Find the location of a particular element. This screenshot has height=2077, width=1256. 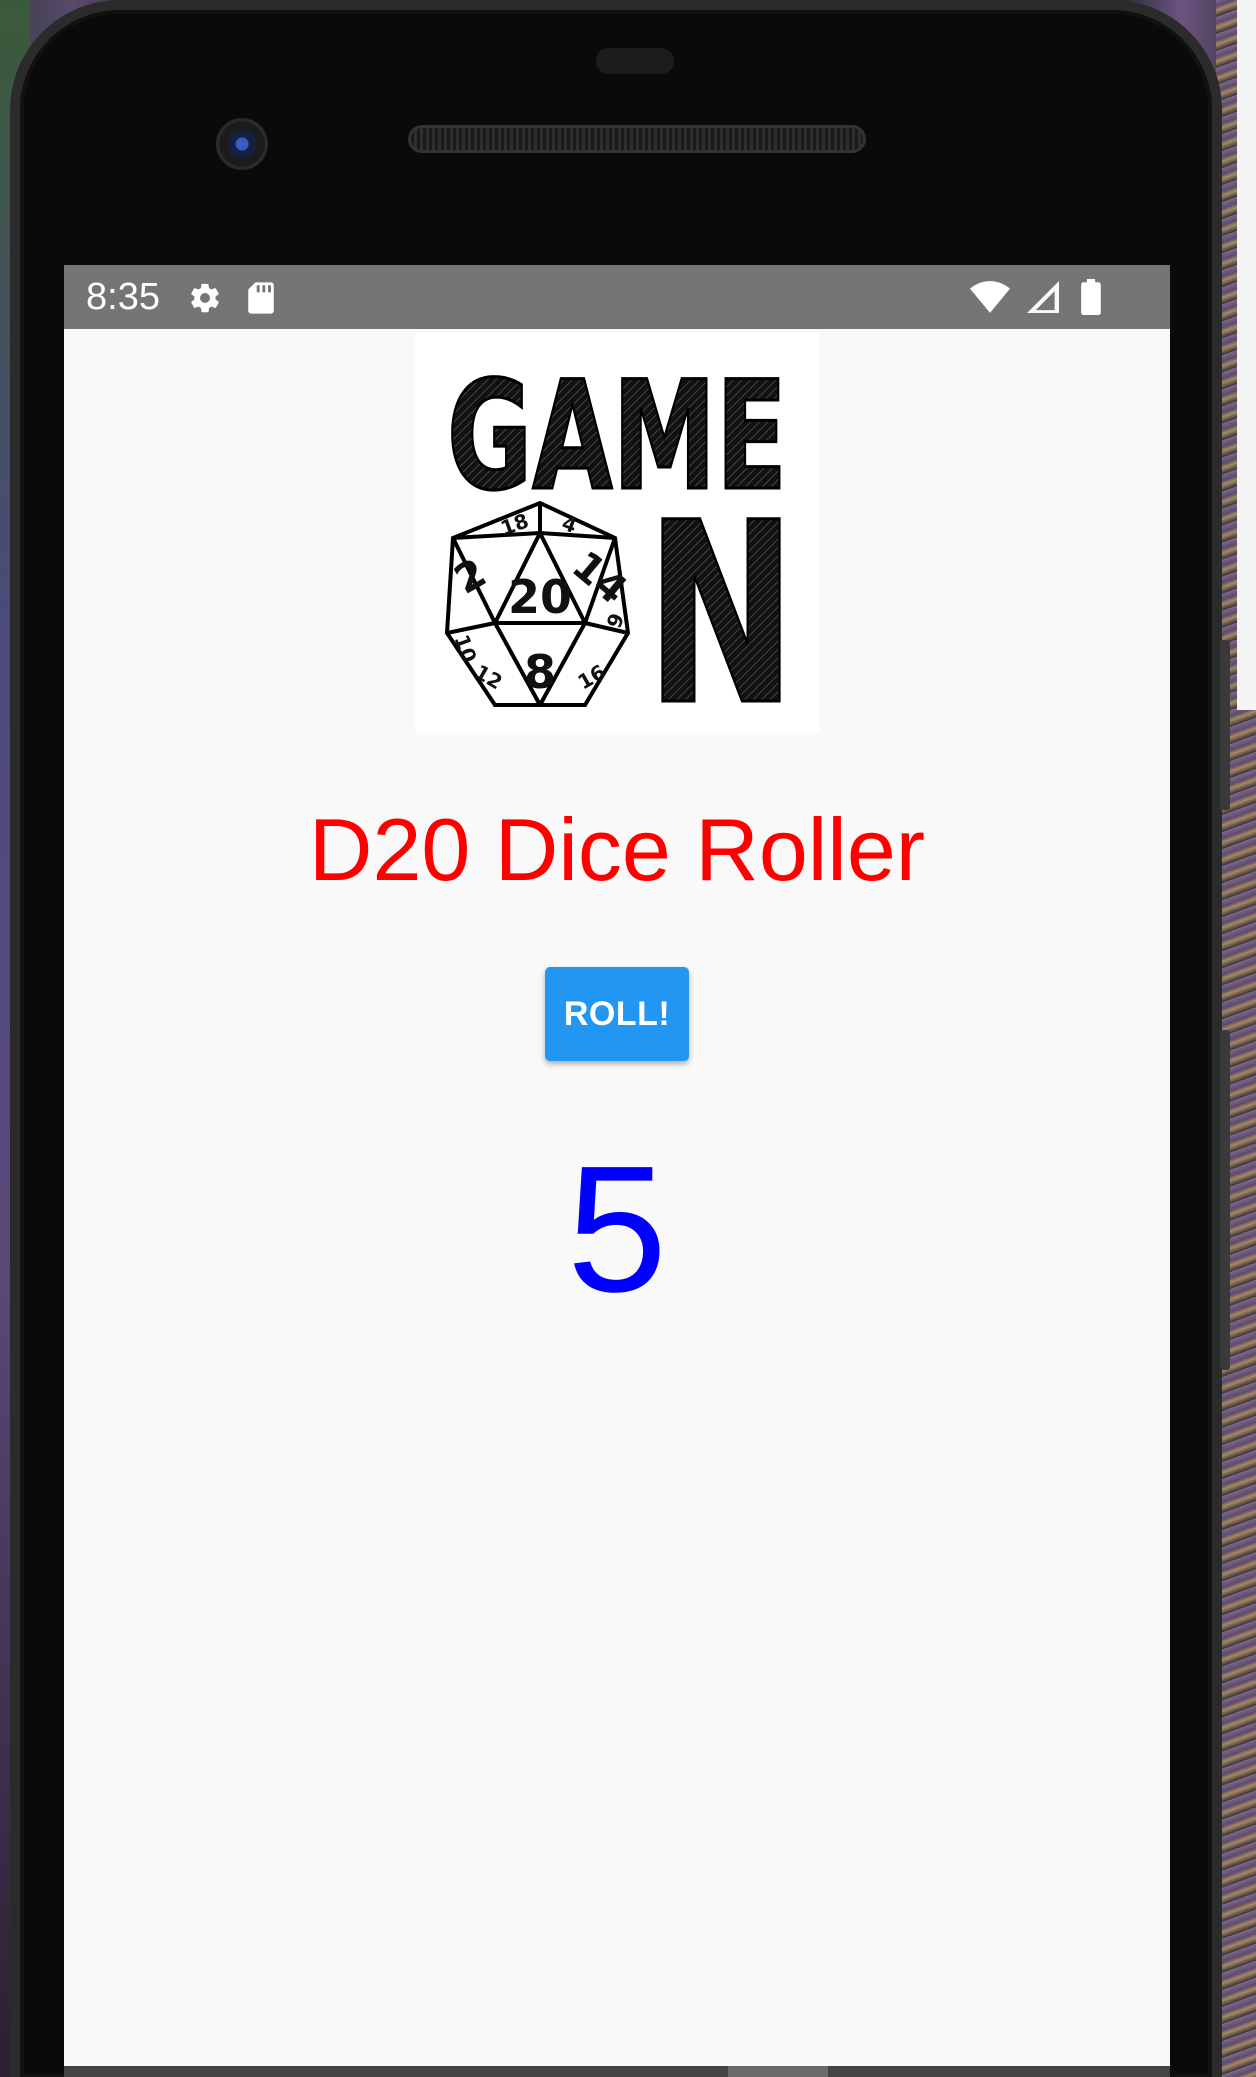

roll-result: 5 is located at coordinates (617, 1229).